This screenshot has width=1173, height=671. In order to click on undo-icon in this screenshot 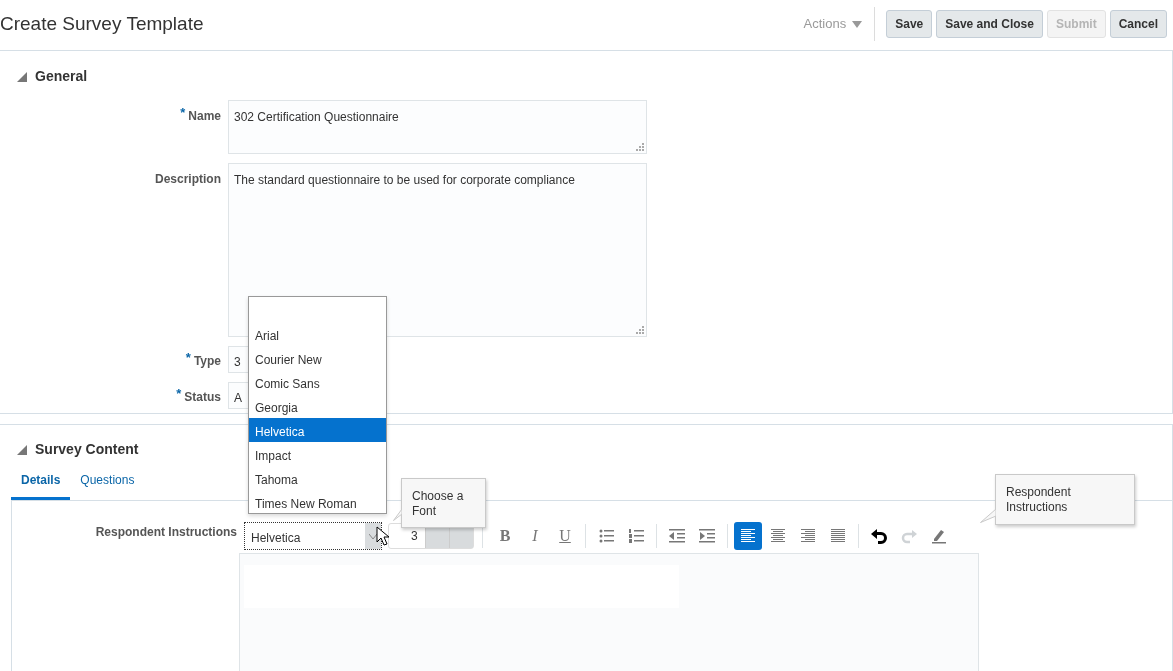, I will do `click(879, 536)`.